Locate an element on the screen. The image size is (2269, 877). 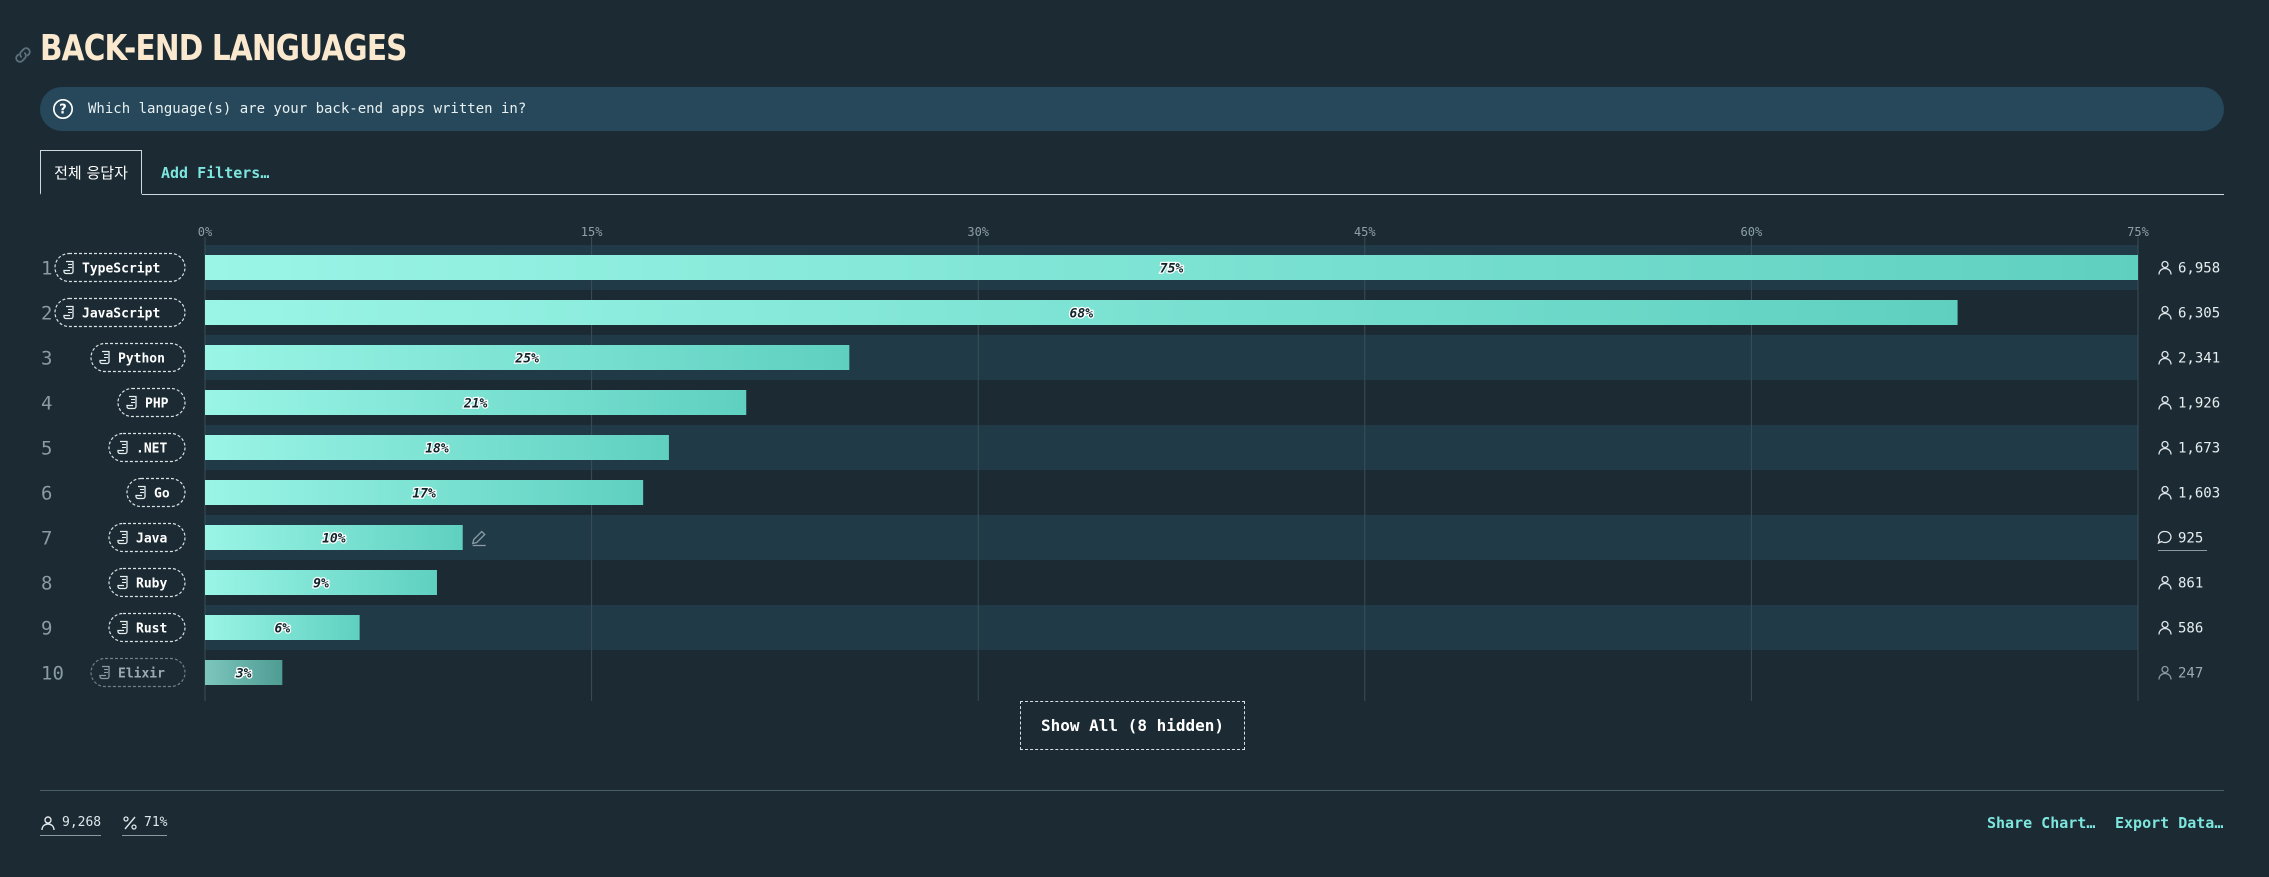
rank-number: 9 is located at coordinates (46, 629).